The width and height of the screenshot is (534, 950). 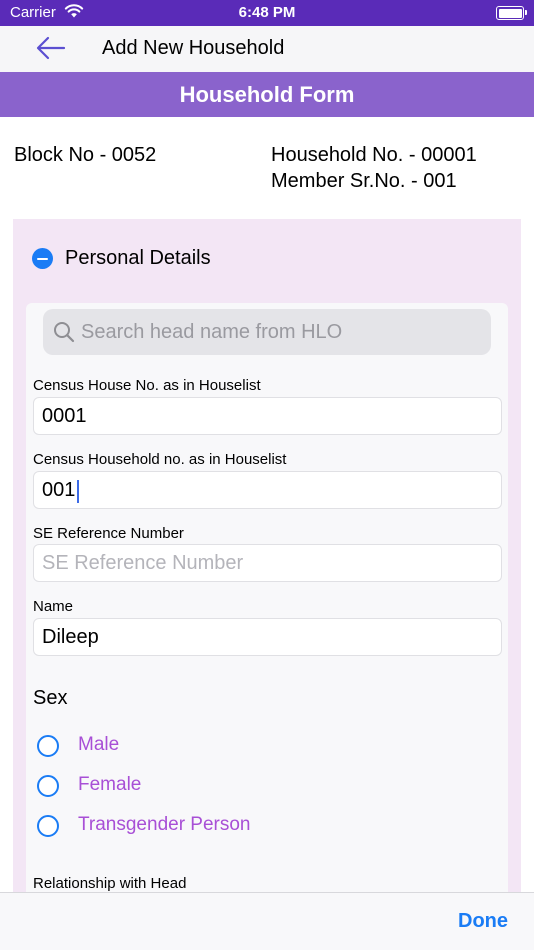 What do you see at coordinates (267, 94) in the screenshot?
I see `form-header: Household Form` at bounding box center [267, 94].